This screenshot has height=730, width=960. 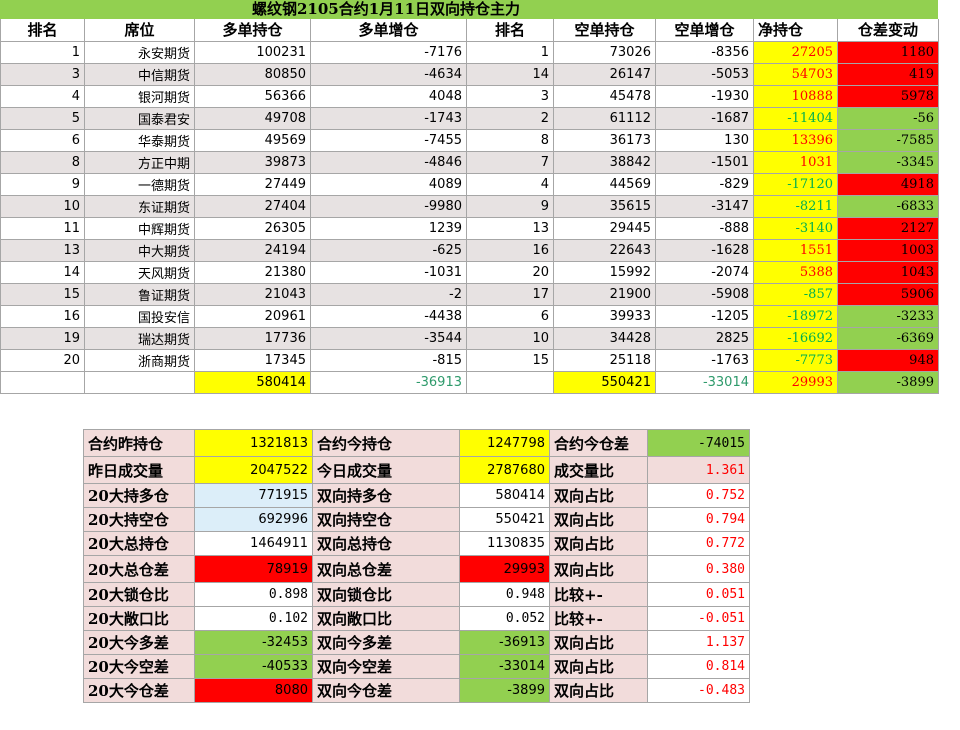 I want to click on short-change: -3147, so click(x=704, y=206).